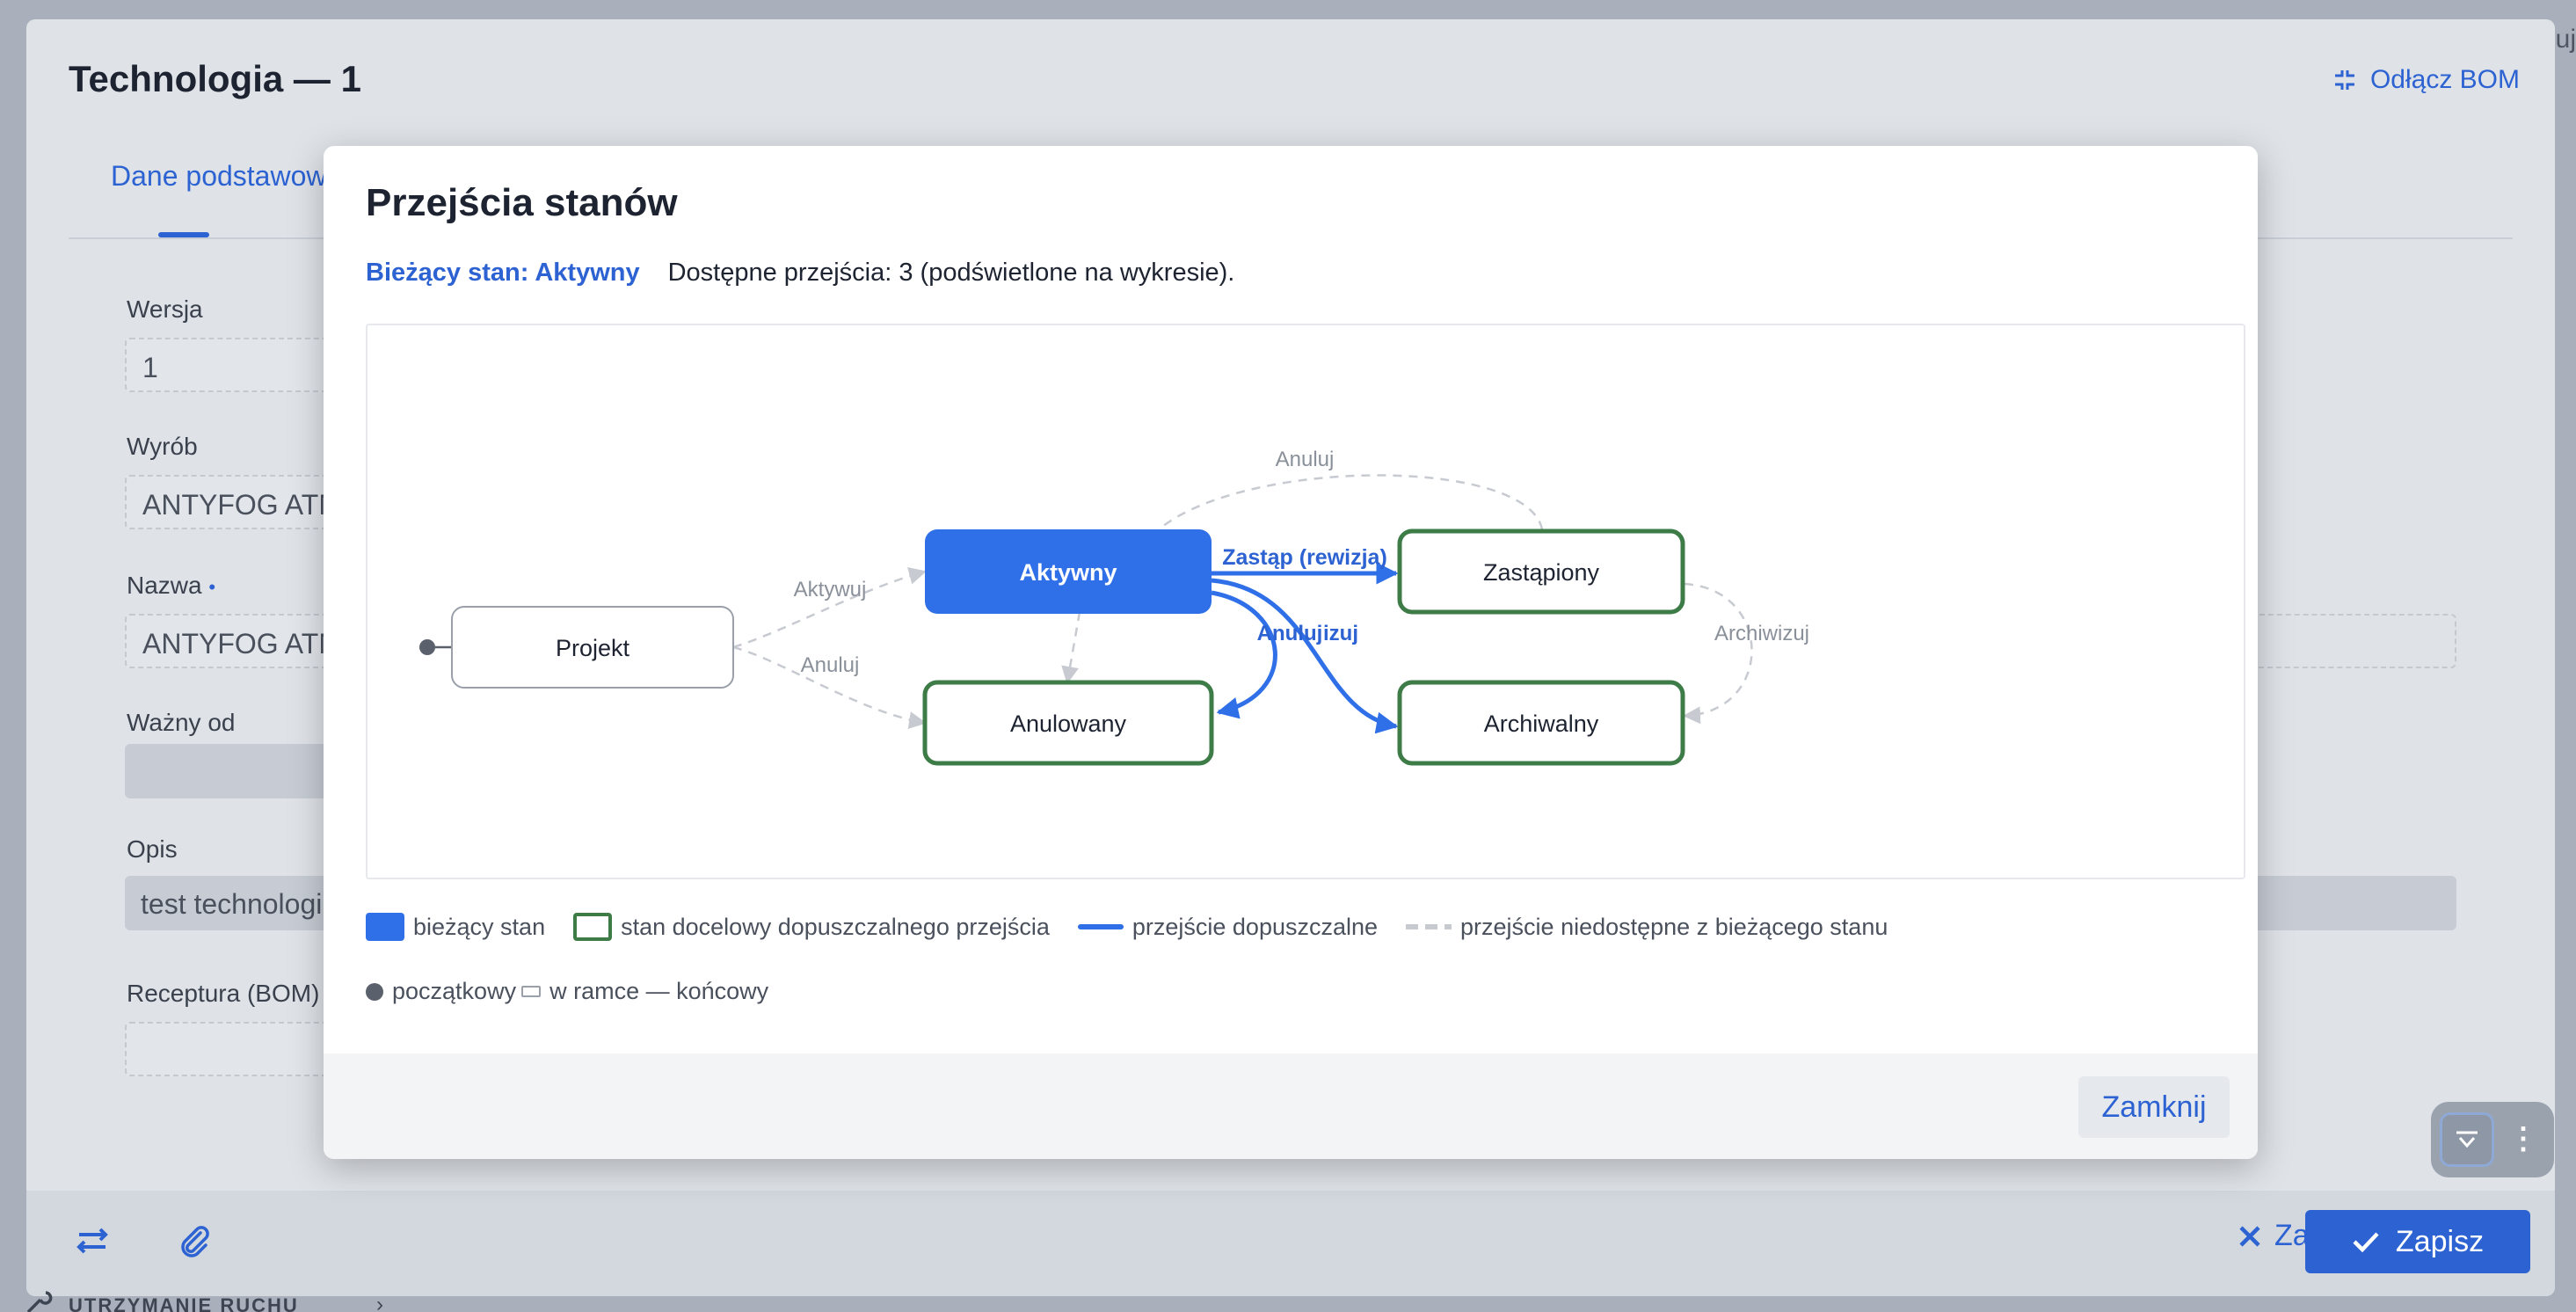 Image resolution: width=2576 pixels, height=1312 pixels. I want to click on modal-footer: Zamknij, so click(1291, 1106).